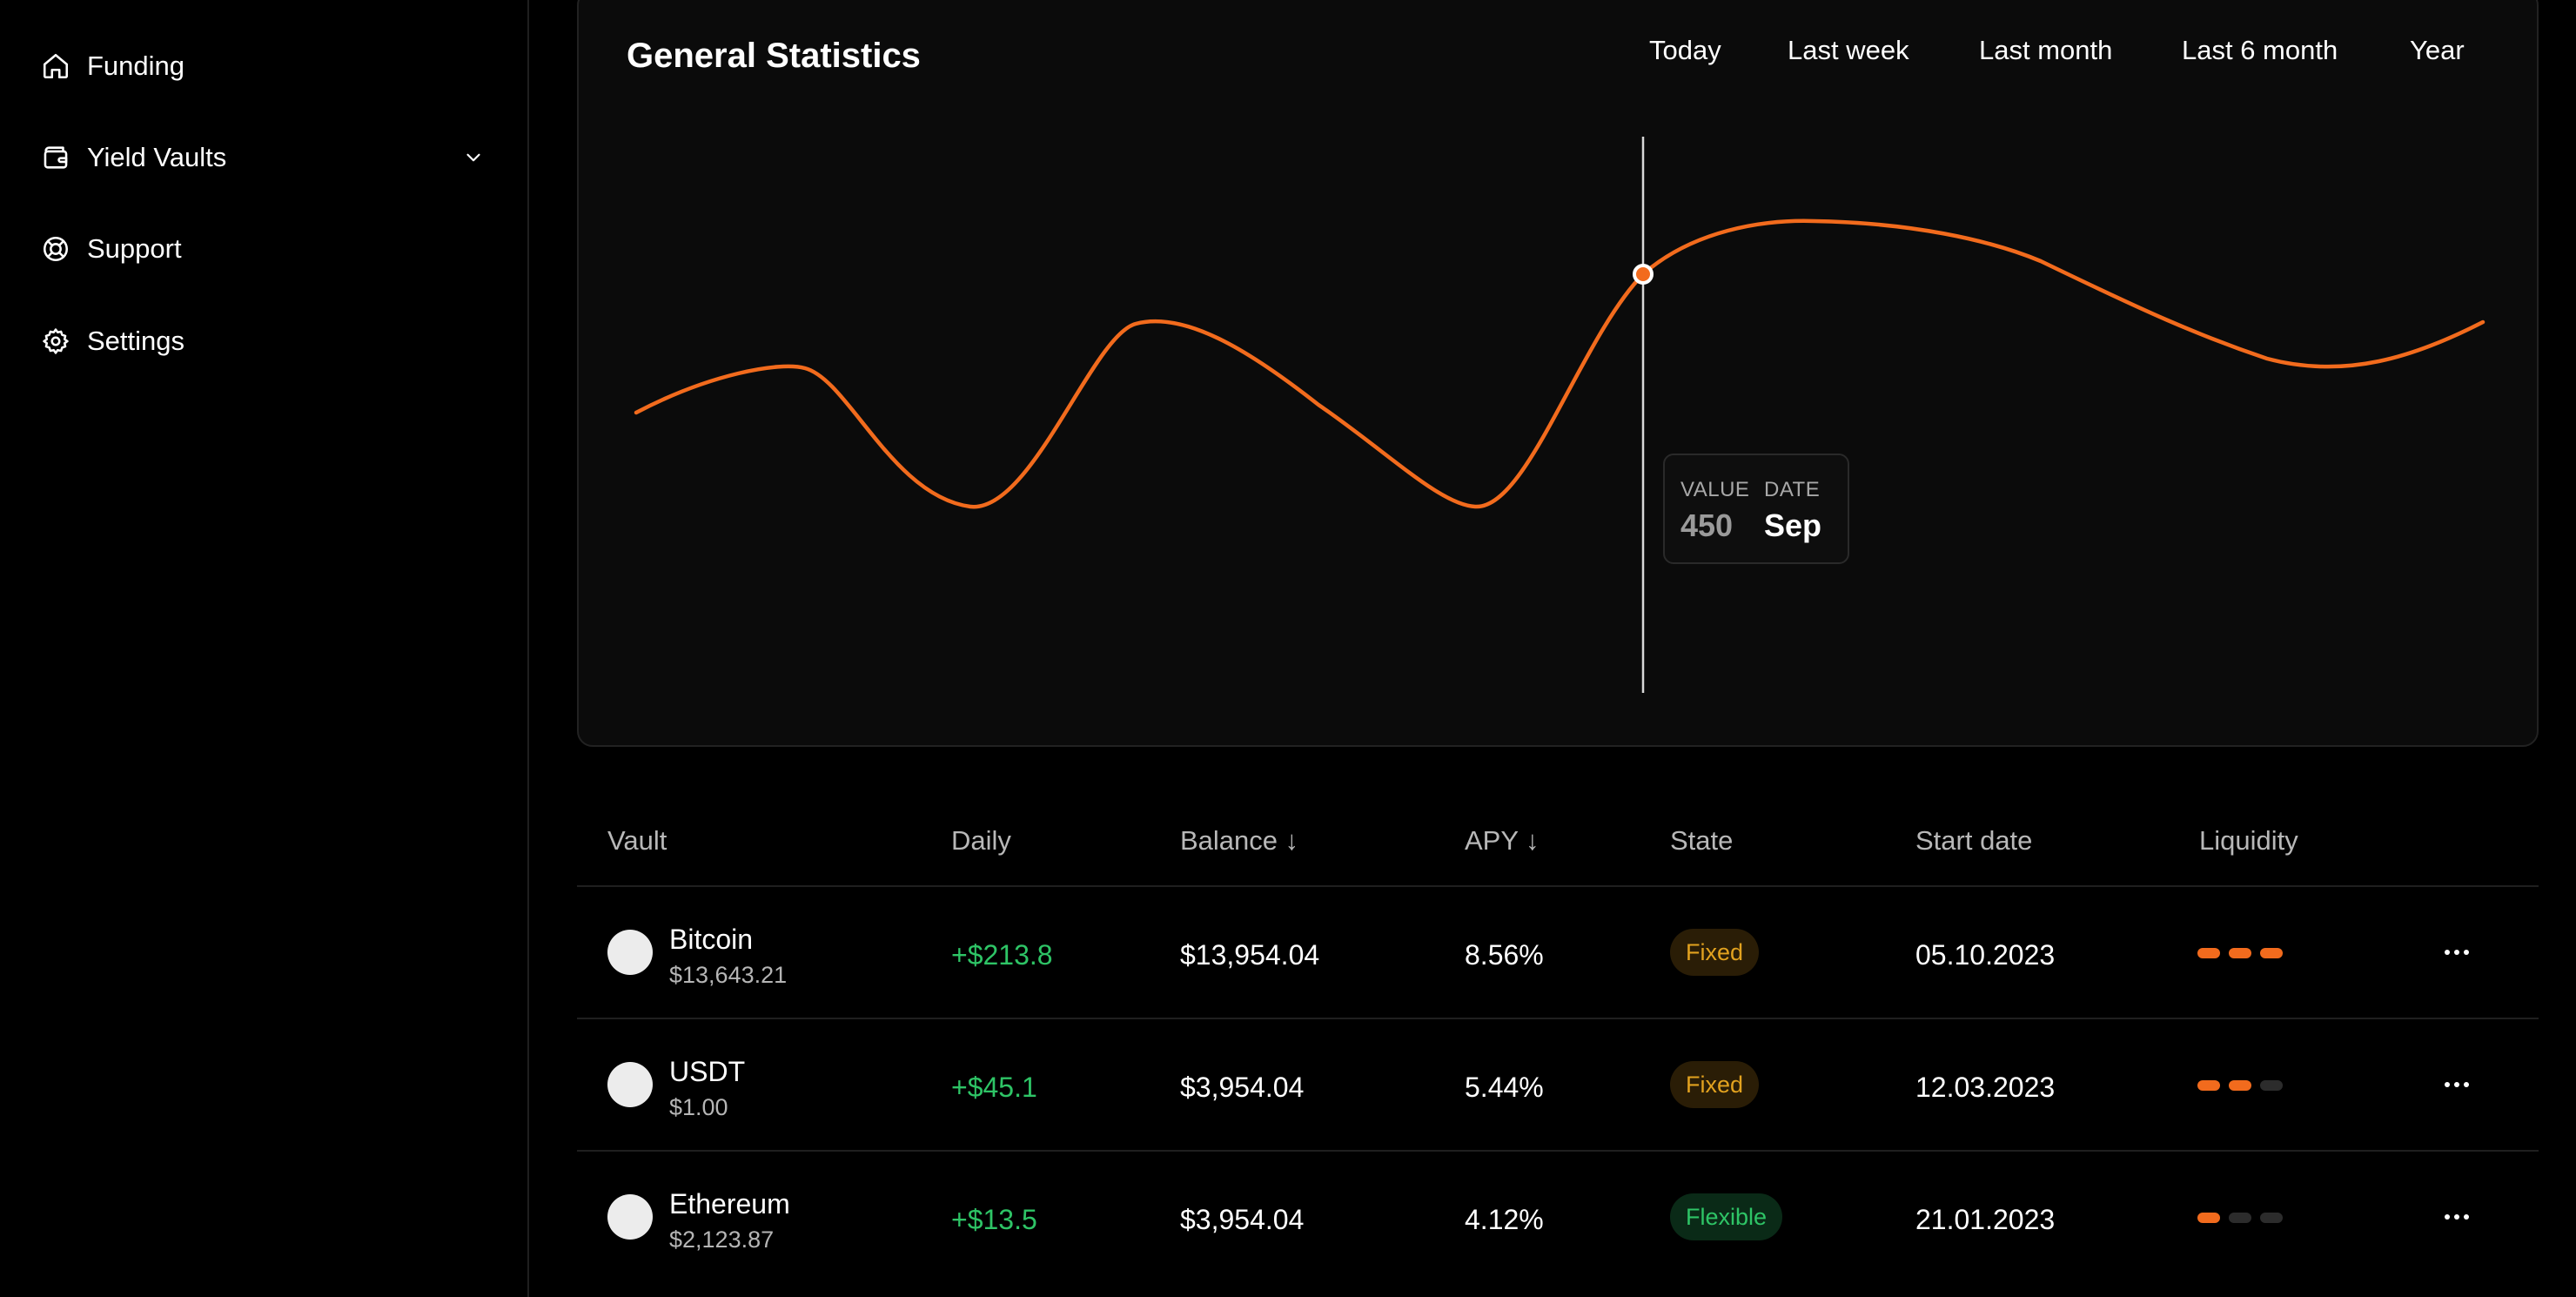 Image resolution: width=2576 pixels, height=1297 pixels. What do you see at coordinates (136, 65) in the screenshot?
I see `sidebar-item-label: Funding` at bounding box center [136, 65].